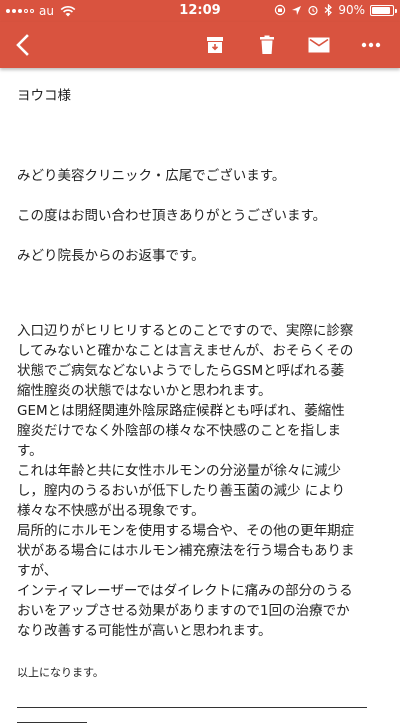 This screenshot has height=723, width=400. What do you see at coordinates (185, 591) in the screenshot?
I see `body-line: インティマレーザーではダイレクトに痛みの部分のうる` at bounding box center [185, 591].